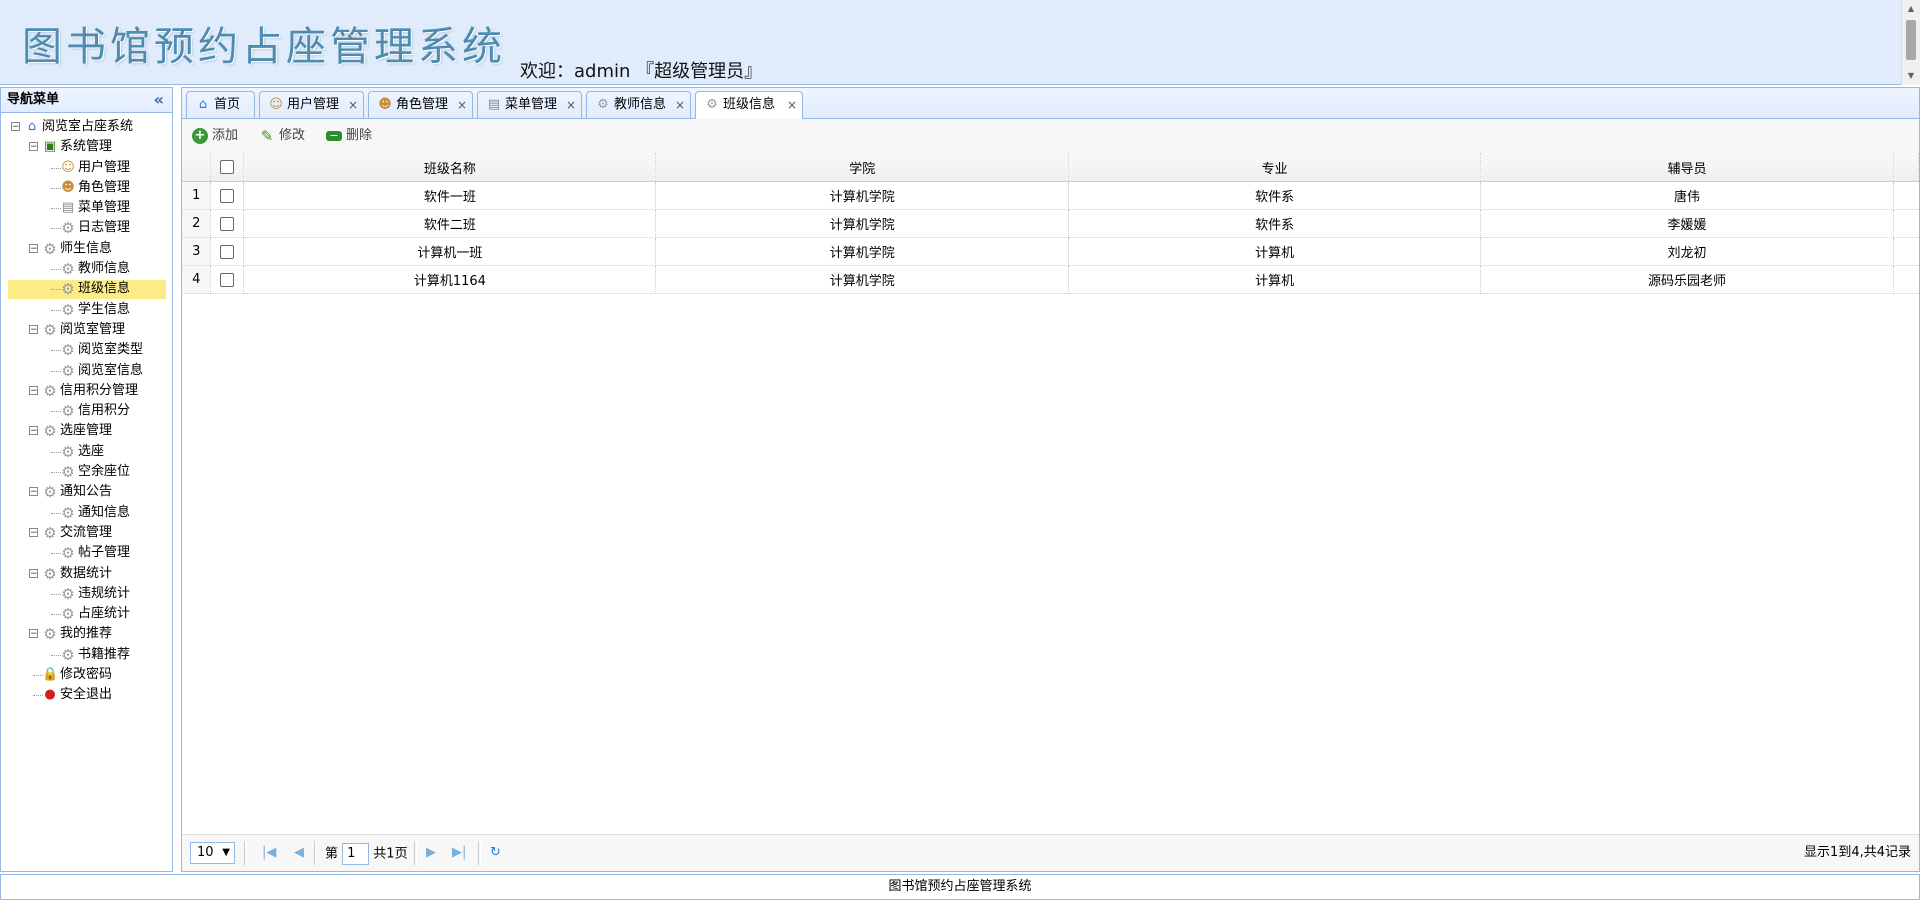 This screenshot has width=1920, height=900. Describe the element at coordinates (104, 309) in the screenshot. I see `nav-item-label: 学生信息` at that location.